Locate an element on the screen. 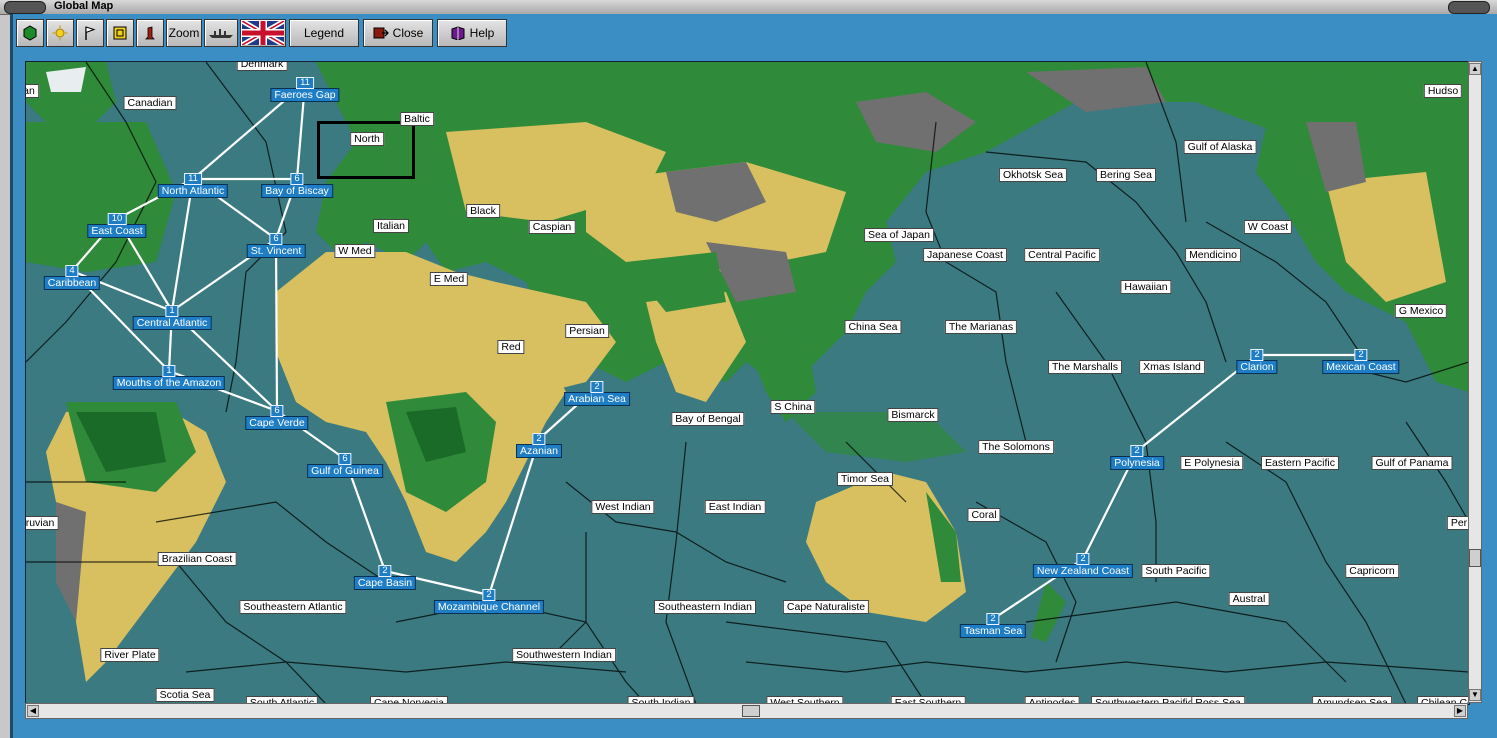 This screenshot has height=738, width=1497. sea-zone-label: North is located at coordinates (367, 139).